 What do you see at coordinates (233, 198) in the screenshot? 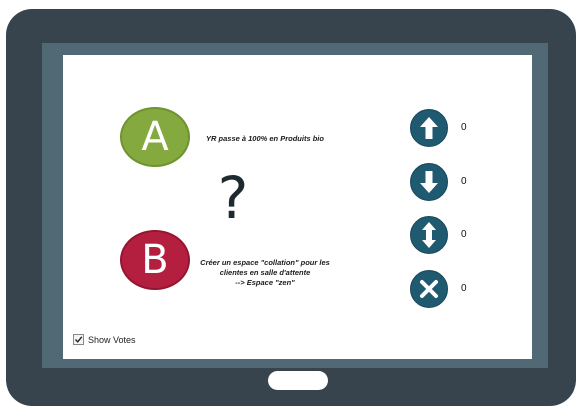
I see `question-mark: ?` at bounding box center [233, 198].